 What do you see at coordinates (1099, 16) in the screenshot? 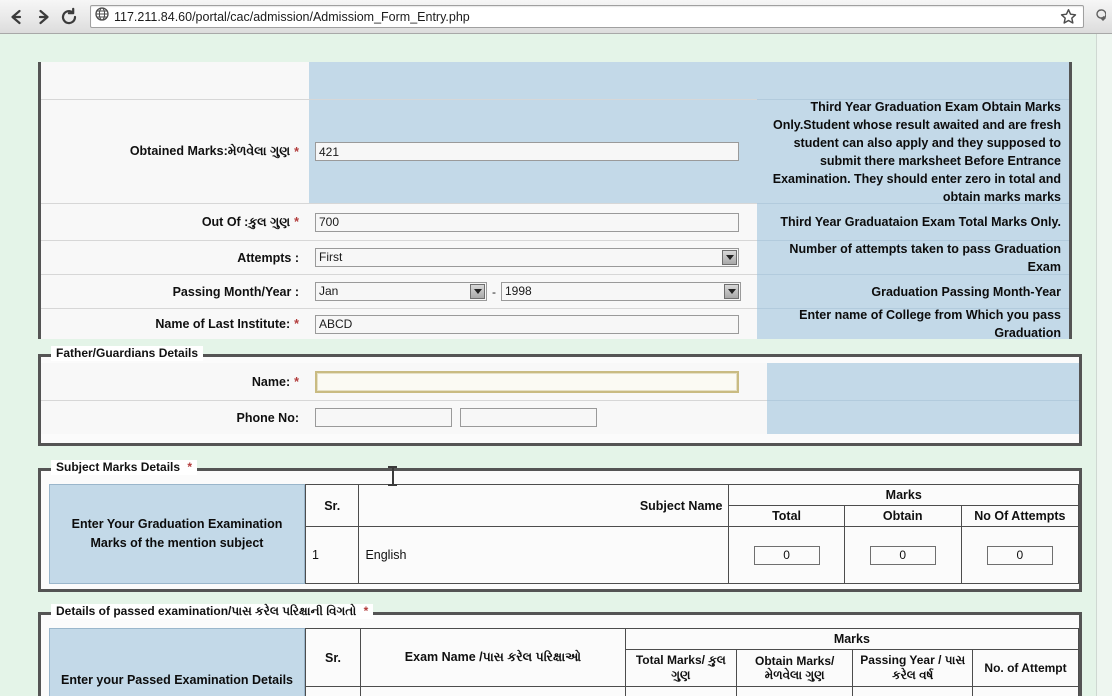
I see `wrench-menu-icon` at bounding box center [1099, 16].